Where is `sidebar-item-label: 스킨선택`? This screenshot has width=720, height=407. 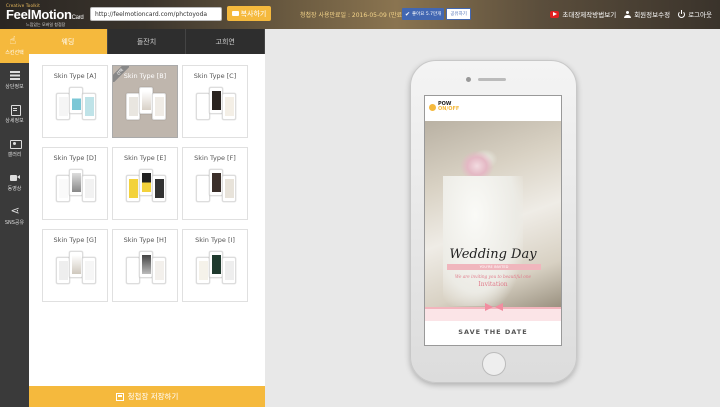
sidebar-item-label: 스킨선택 is located at coordinates (14, 52).